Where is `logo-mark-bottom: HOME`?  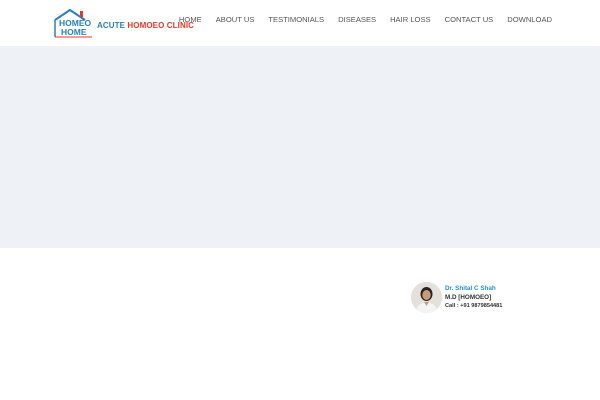 logo-mark-bottom: HOME is located at coordinates (74, 32).